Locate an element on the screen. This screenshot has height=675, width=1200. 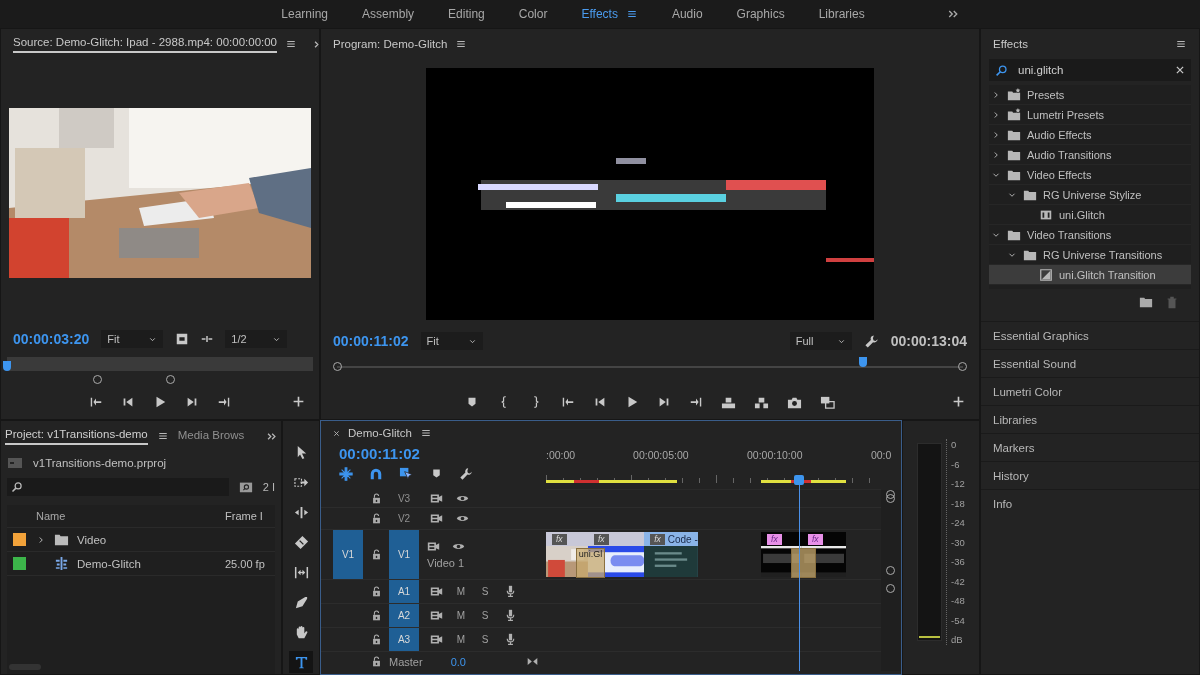
track-target: V3 is located at coordinates (404, 498).